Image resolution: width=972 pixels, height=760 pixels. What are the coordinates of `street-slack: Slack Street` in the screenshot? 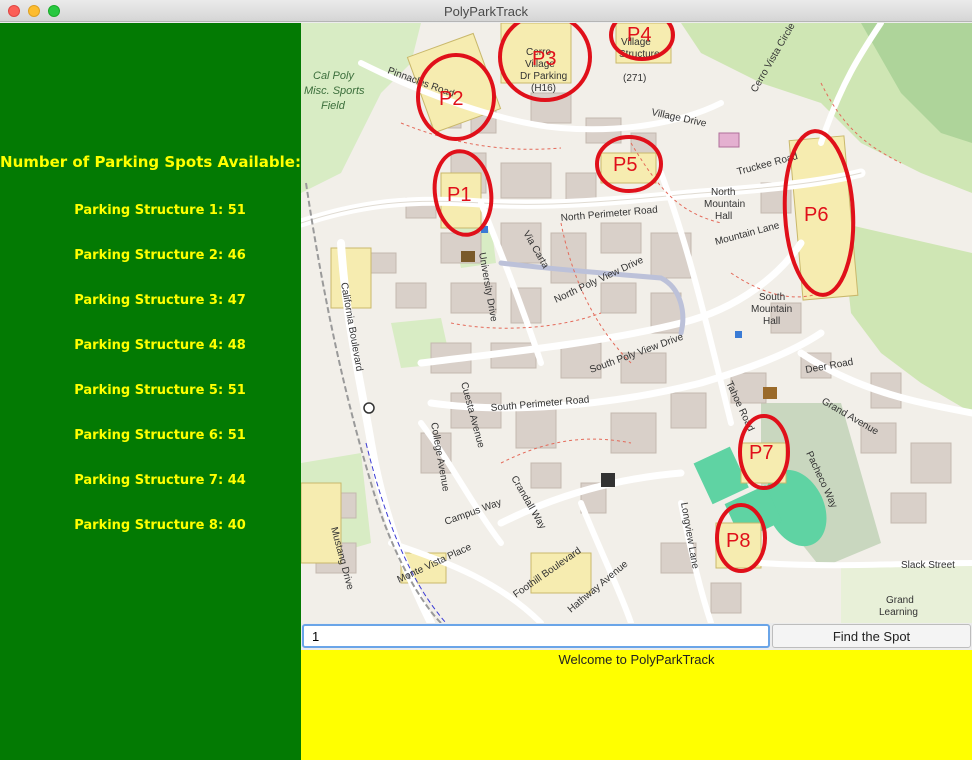 It's located at (928, 565).